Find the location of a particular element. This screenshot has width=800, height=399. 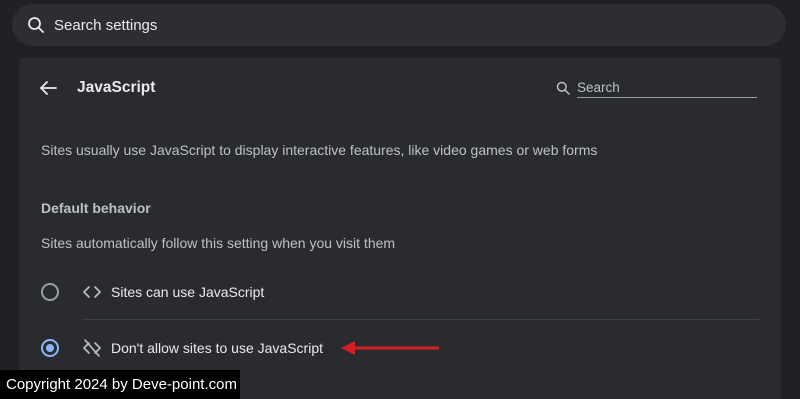

arrow-left-icon is located at coordinates (48, 88).